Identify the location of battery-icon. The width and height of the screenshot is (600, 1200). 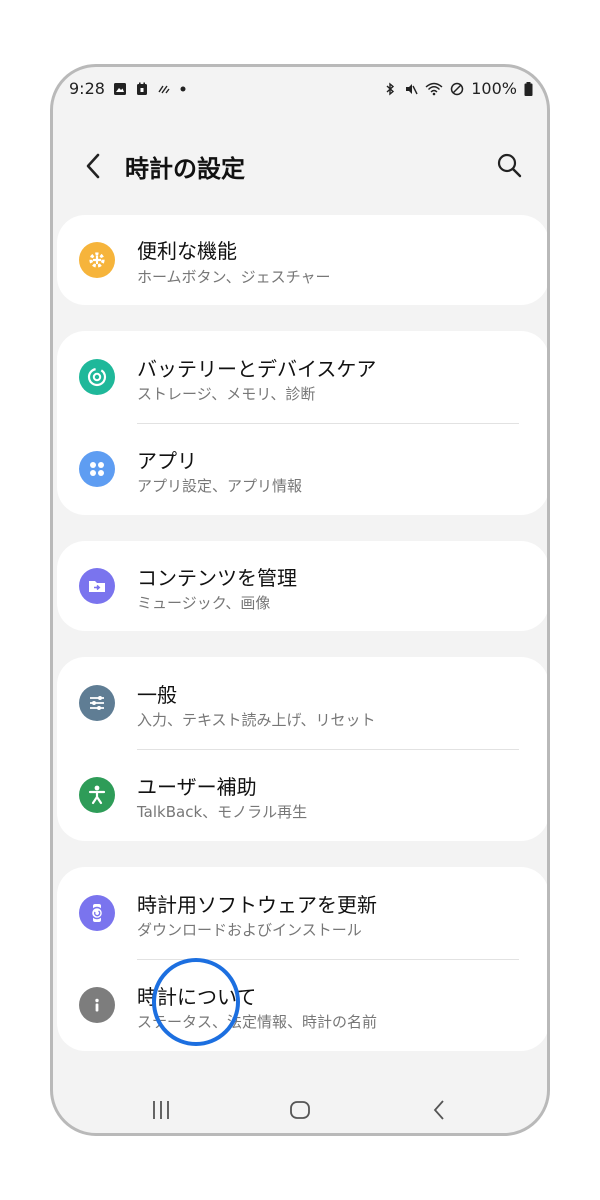
(528, 88).